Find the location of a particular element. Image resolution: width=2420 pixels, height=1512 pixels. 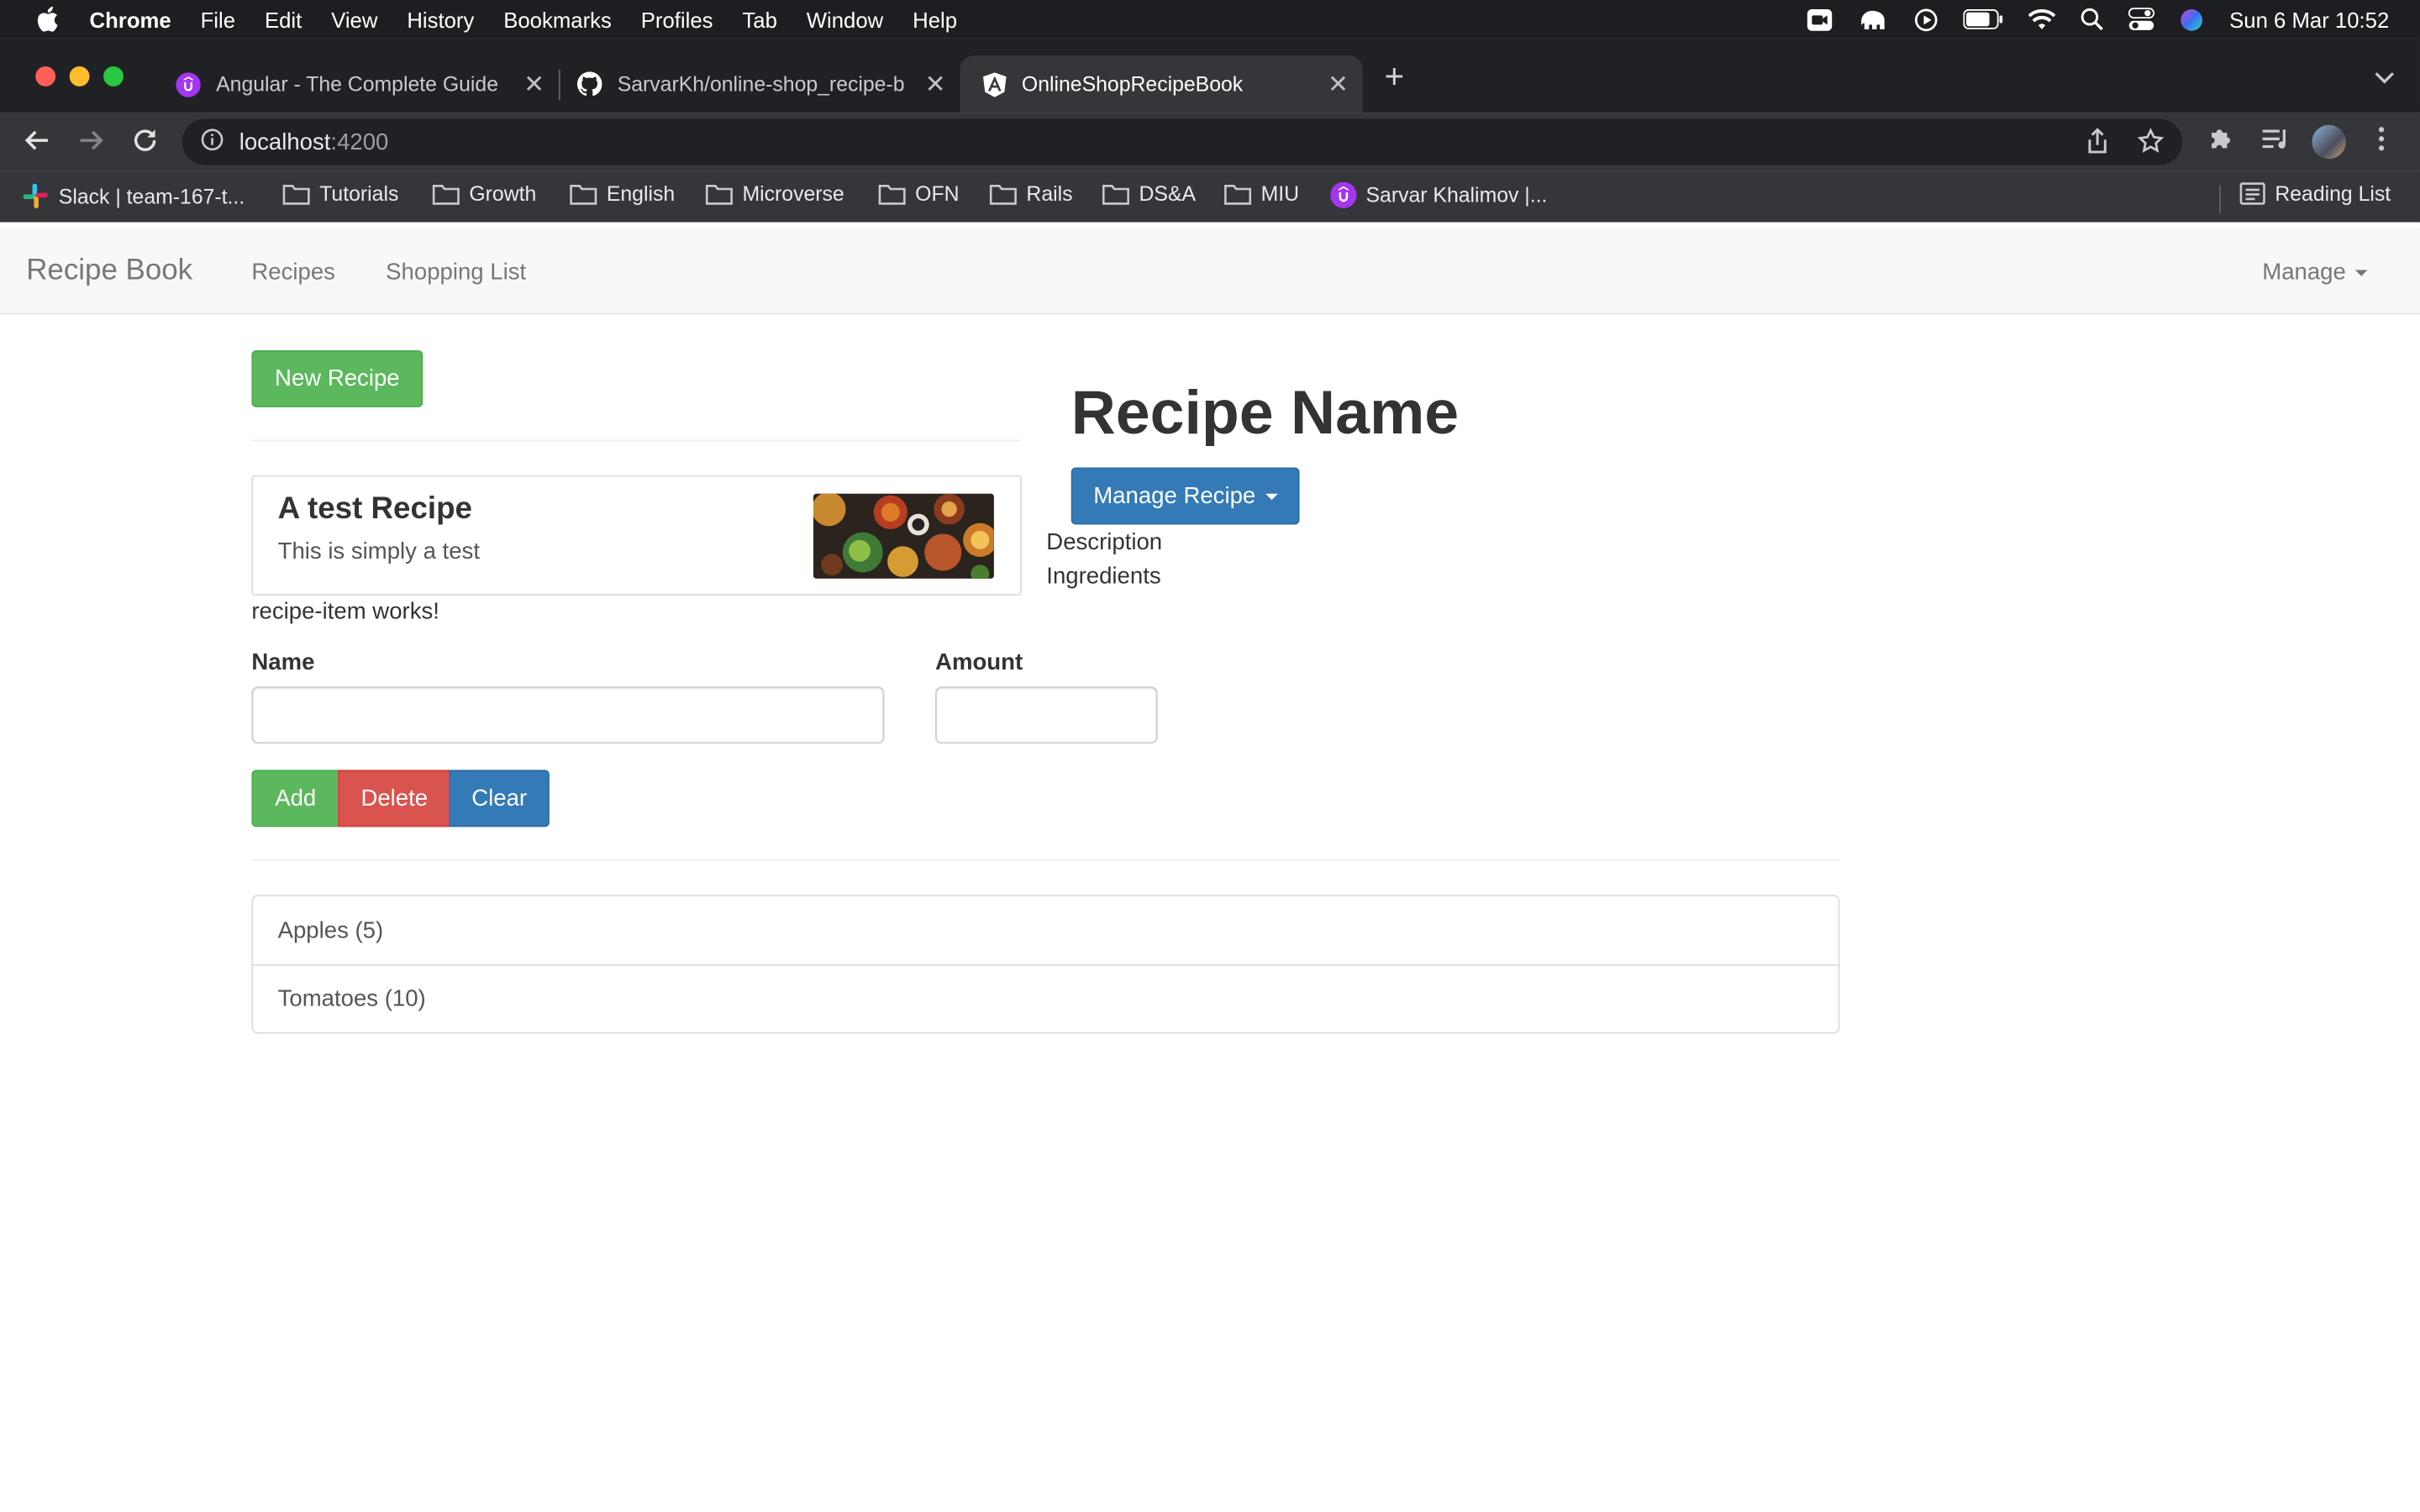

bookmark-folder-rails: Rails is located at coordinates (1031, 193).